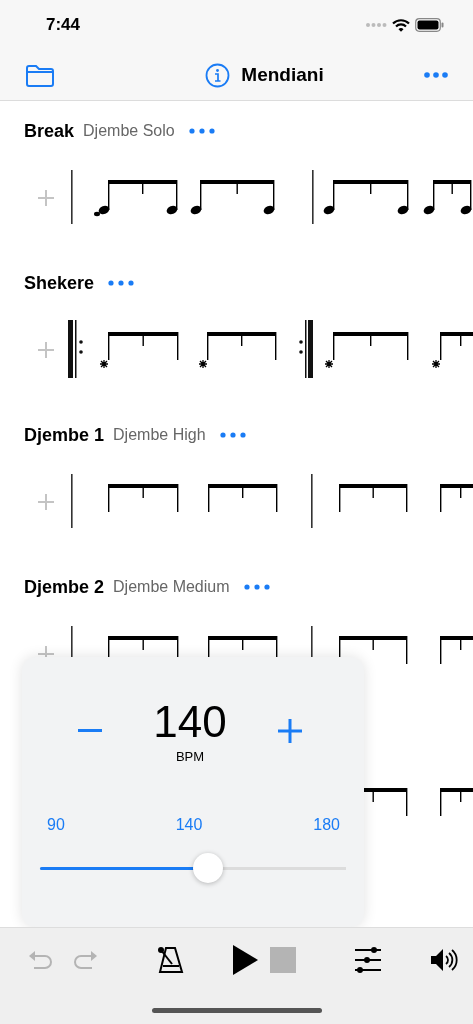  I want to click on track-name: Djembe 1, so click(64, 435).